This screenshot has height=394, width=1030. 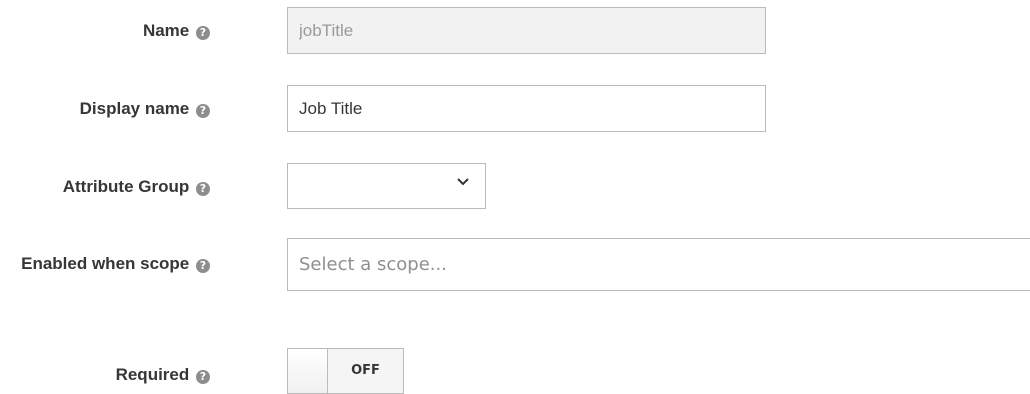 I want to click on required-label: Required ?, so click(x=163, y=375).